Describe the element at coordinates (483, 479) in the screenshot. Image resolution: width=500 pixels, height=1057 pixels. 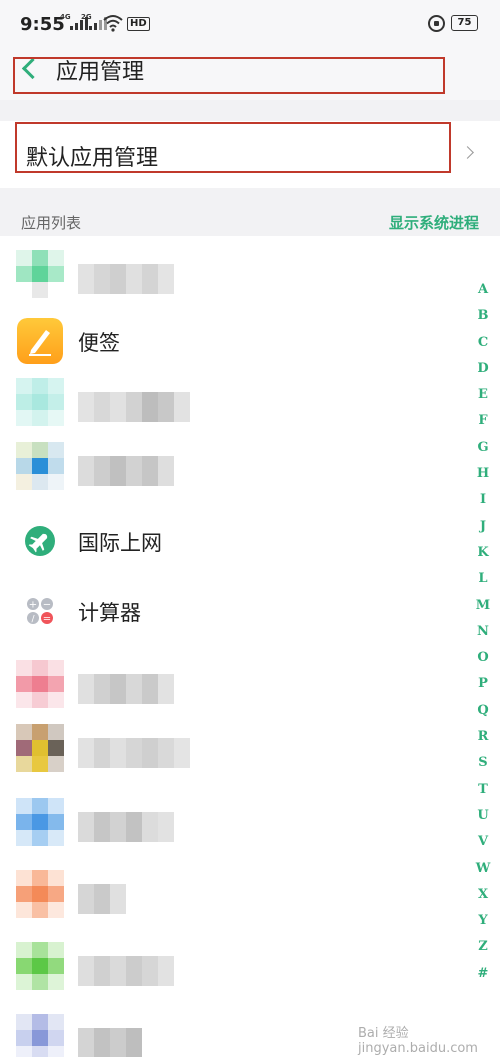
I see `index-letter: H` at that location.